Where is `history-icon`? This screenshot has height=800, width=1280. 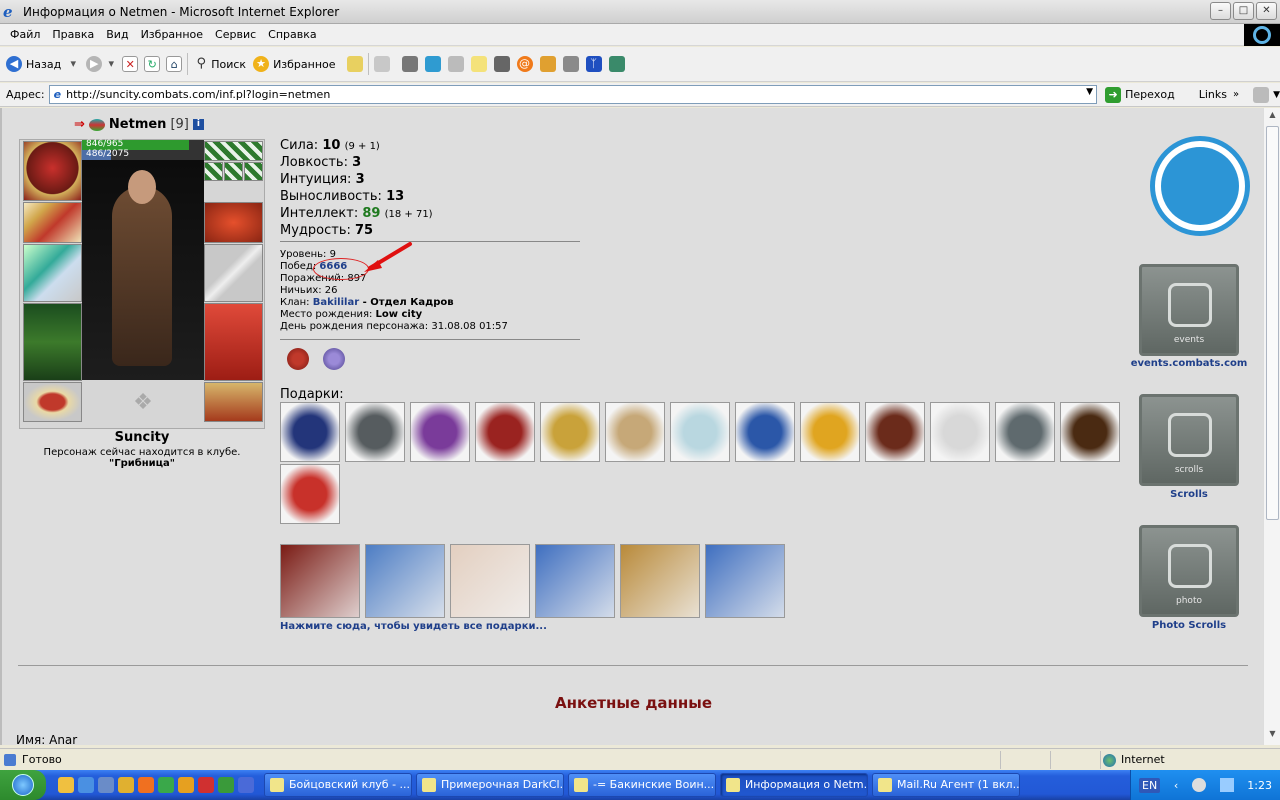
history-icon is located at coordinates (354, 64).